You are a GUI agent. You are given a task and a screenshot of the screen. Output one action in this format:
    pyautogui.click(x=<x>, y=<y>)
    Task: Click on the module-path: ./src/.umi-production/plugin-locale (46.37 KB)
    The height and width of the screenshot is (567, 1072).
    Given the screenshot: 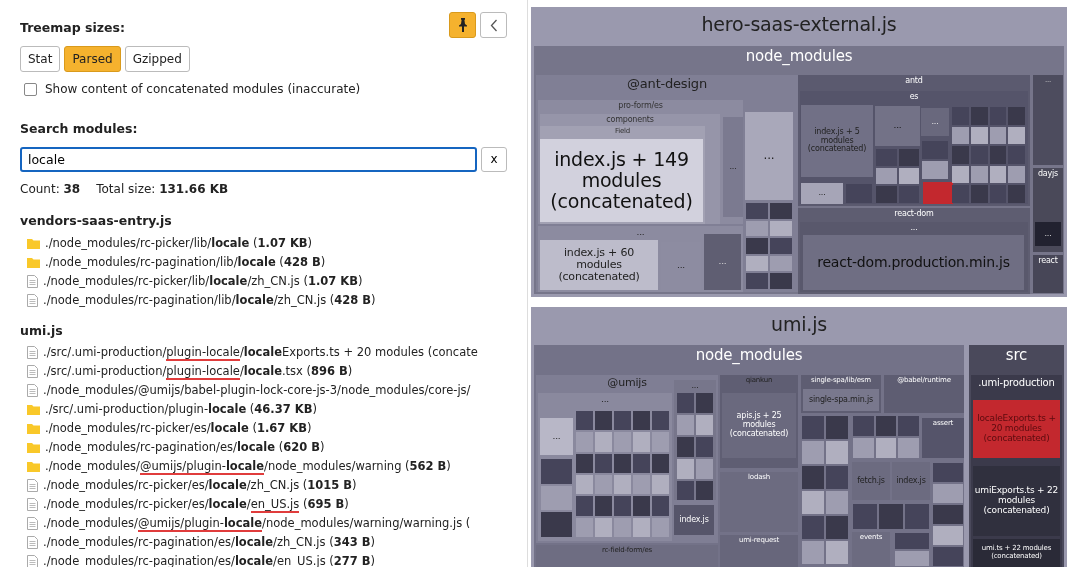 What is the action you would take?
    pyautogui.click(x=181, y=410)
    